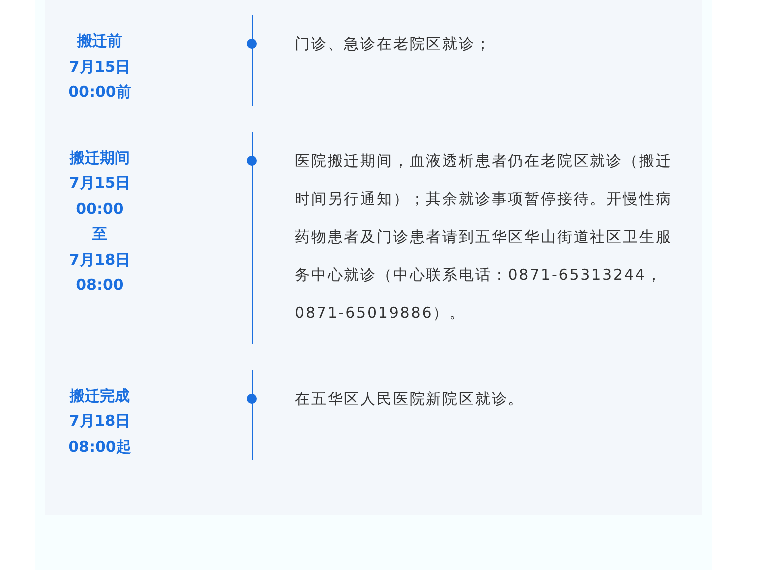 The height and width of the screenshot is (570, 771). What do you see at coordinates (100, 158) in the screenshot?
I see `period-label: 搬迁期间` at bounding box center [100, 158].